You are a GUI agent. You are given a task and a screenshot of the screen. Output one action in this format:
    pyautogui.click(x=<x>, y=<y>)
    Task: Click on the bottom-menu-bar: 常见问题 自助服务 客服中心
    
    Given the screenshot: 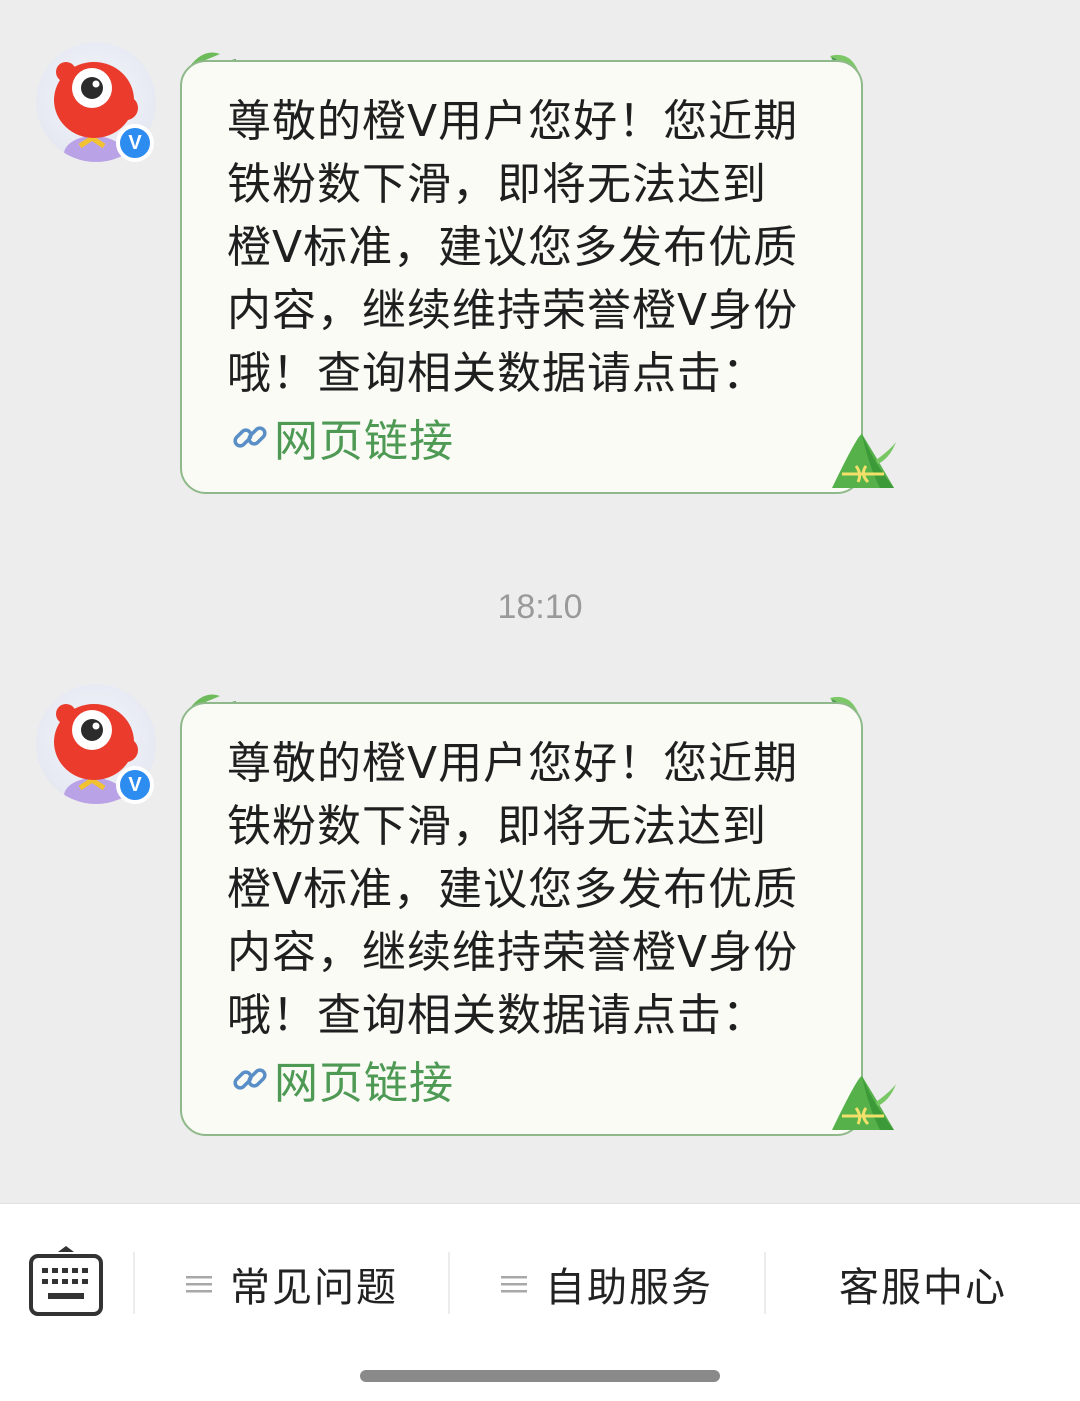 What is the action you would take?
    pyautogui.click(x=540, y=1302)
    